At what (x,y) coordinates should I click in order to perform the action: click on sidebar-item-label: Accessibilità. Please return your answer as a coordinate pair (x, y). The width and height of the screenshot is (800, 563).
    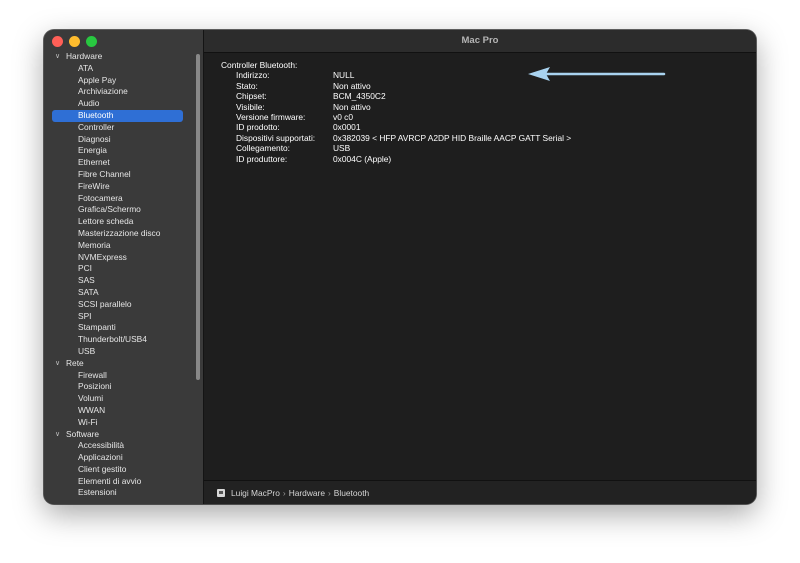
    Looking at the image, I should click on (101, 445).